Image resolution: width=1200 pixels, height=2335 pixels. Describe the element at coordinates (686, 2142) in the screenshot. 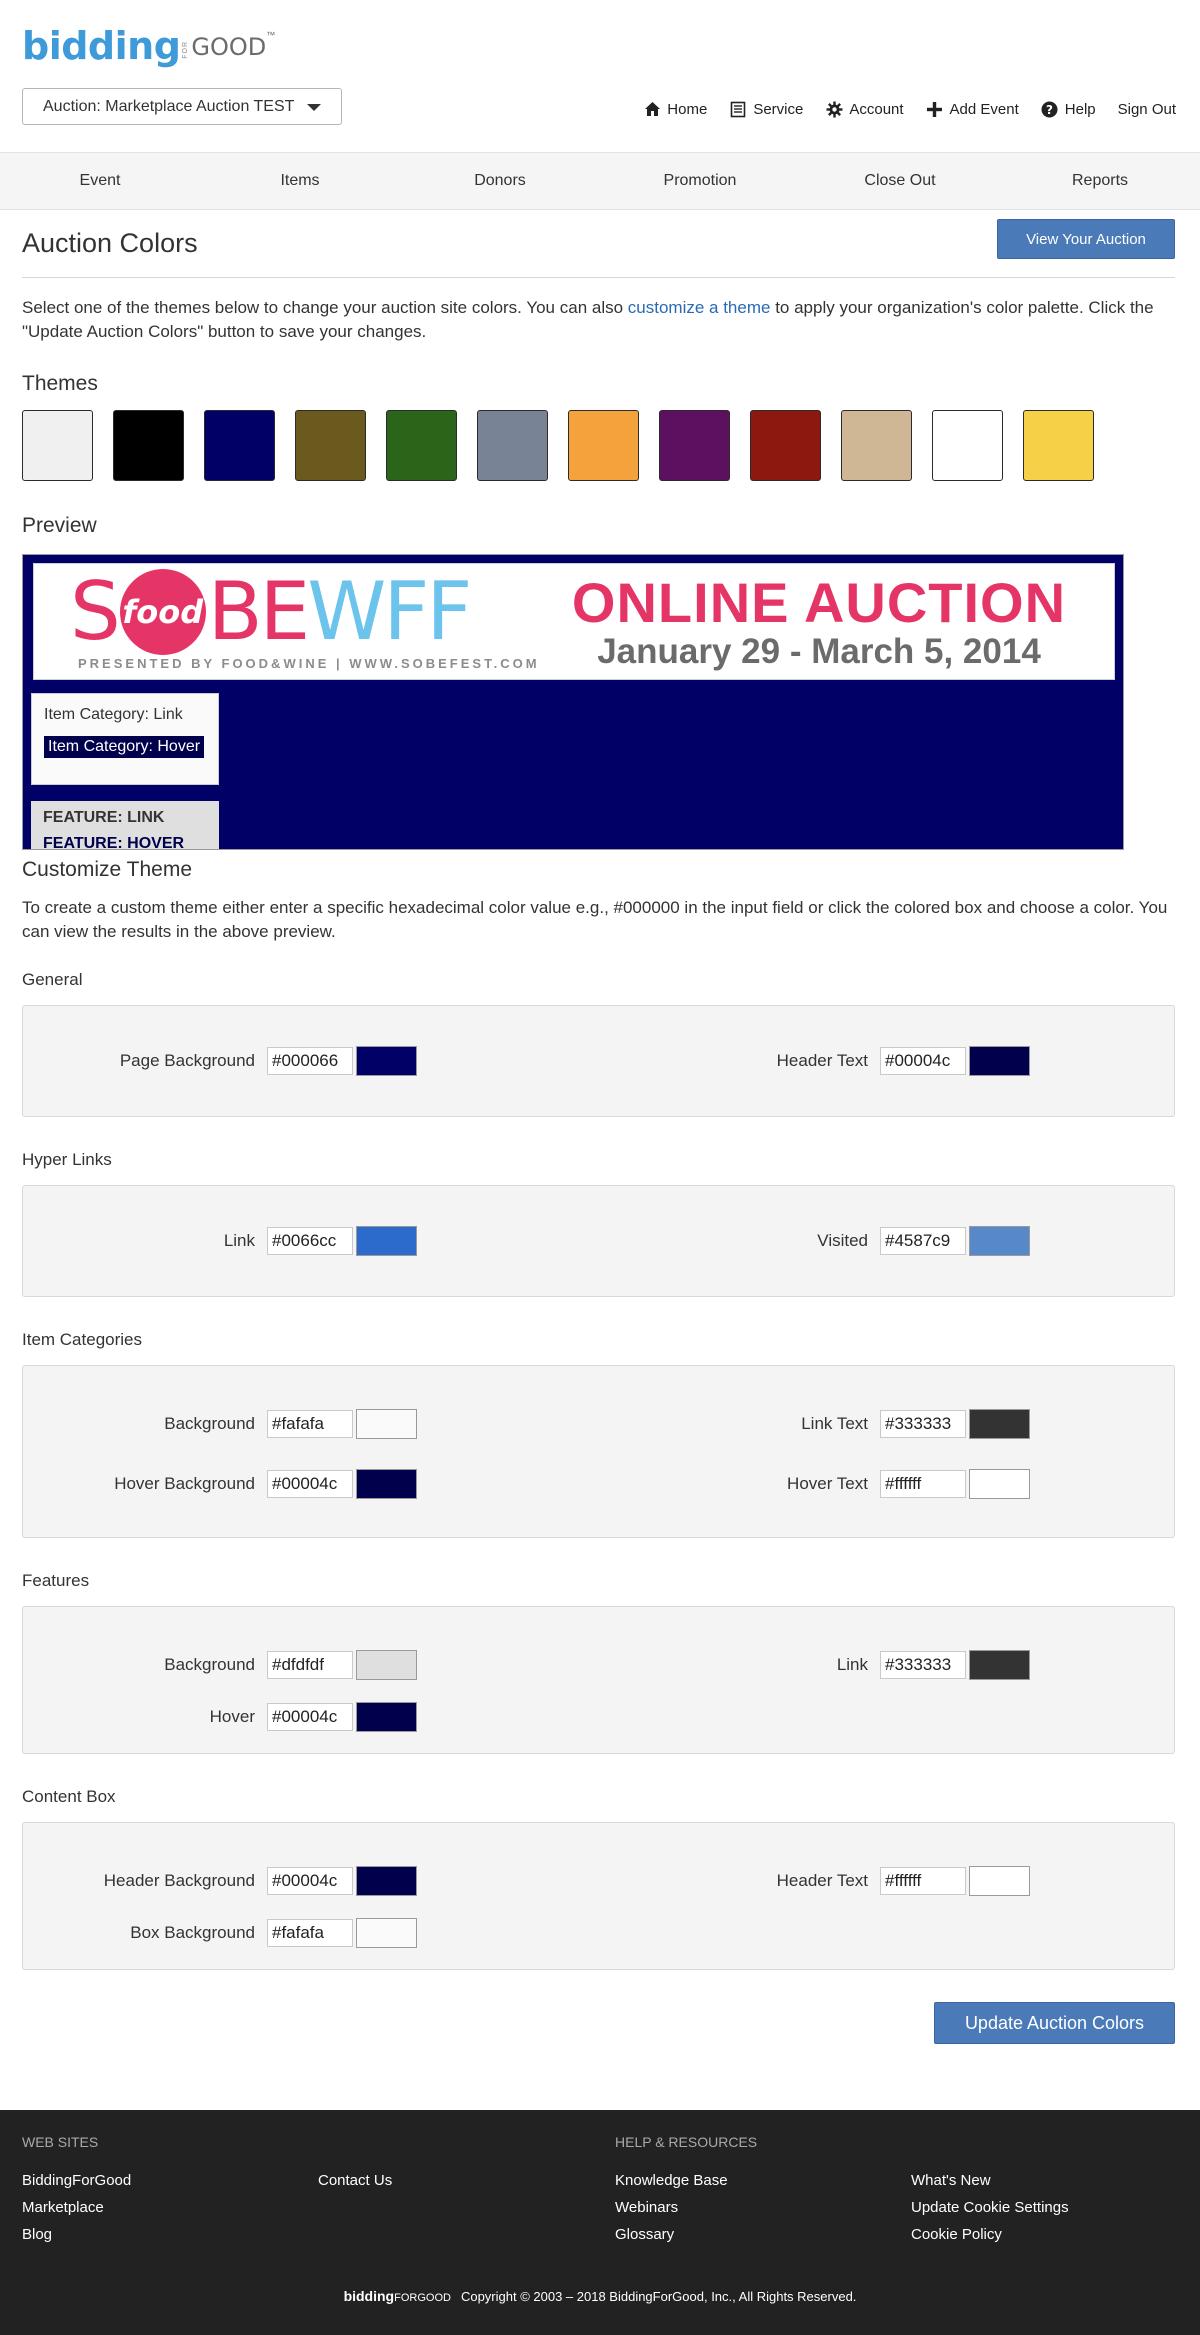

I see `footer-help-heading: HELP & RESOURCES` at that location.